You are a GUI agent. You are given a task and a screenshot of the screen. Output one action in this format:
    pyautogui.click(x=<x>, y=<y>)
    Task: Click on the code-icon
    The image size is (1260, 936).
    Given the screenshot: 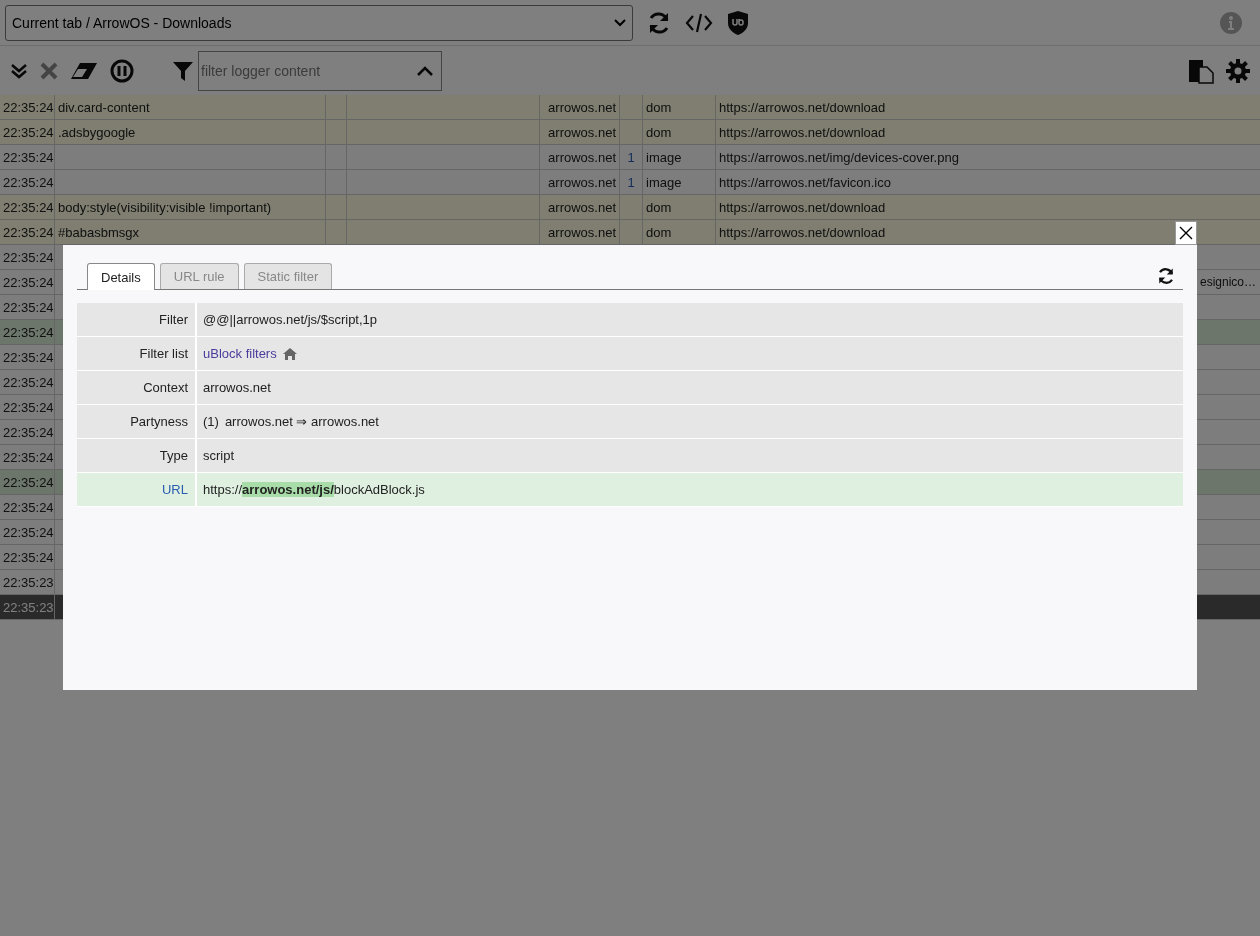 What is the action you would take?
    pyautogui.click(x=699, y=22)
    